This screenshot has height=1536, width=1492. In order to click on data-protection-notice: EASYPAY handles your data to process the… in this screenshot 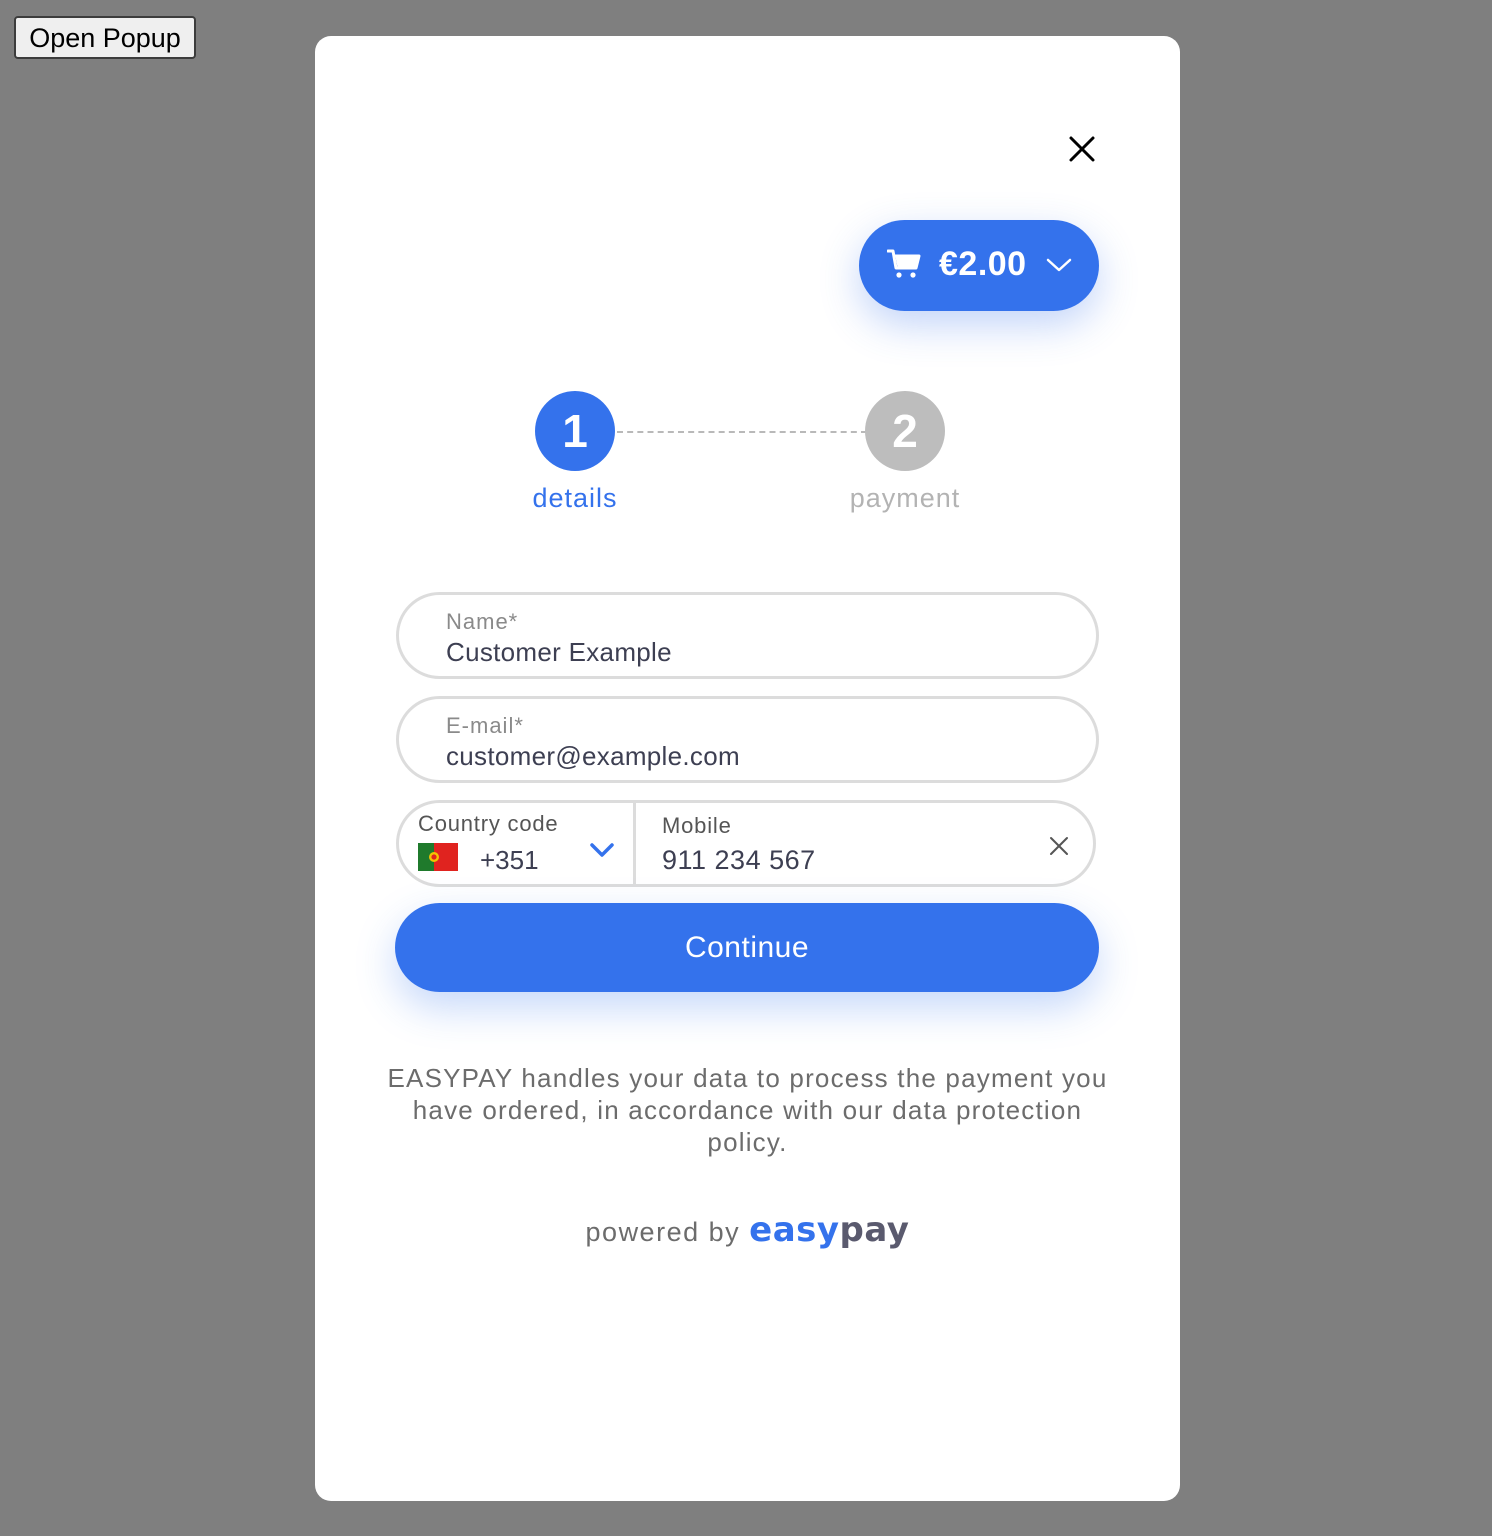, I will do `click(747, 1110)`.